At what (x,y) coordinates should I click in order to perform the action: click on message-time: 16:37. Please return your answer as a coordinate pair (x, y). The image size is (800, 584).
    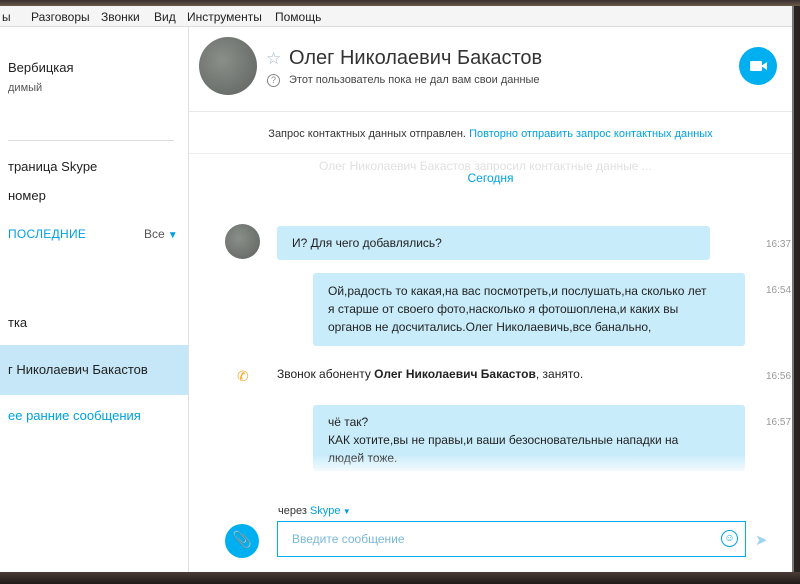
    Looking at the image, I should click on (779, 244).